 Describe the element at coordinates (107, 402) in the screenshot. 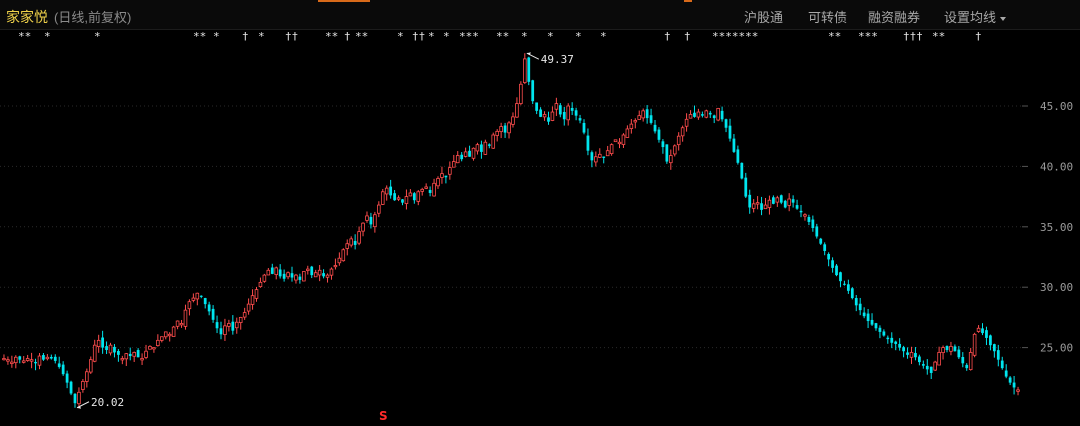

I see `low-price-label: 20.02` at that location.